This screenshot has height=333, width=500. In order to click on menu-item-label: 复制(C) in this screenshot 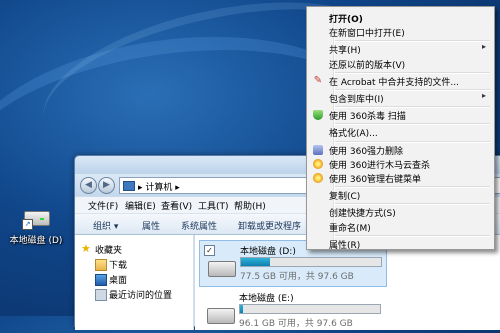, I will do `click(345, 197)`.